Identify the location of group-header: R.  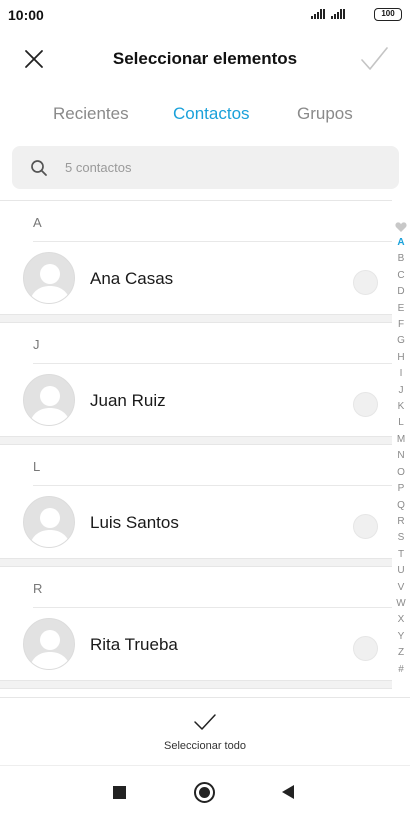
(38, 588).